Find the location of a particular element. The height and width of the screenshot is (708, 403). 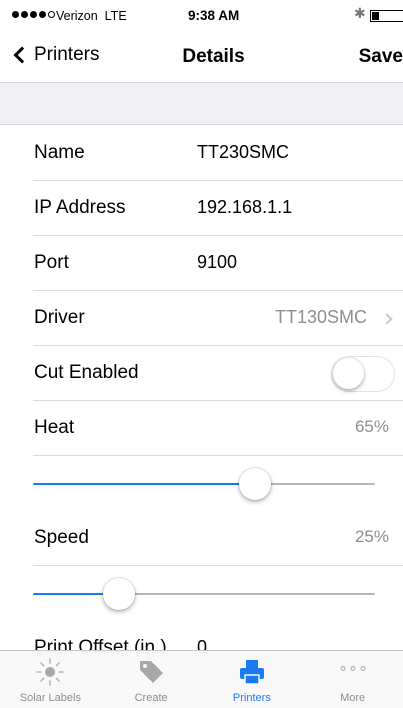

heat-slider-thumb is located at coordinates (255, 484).